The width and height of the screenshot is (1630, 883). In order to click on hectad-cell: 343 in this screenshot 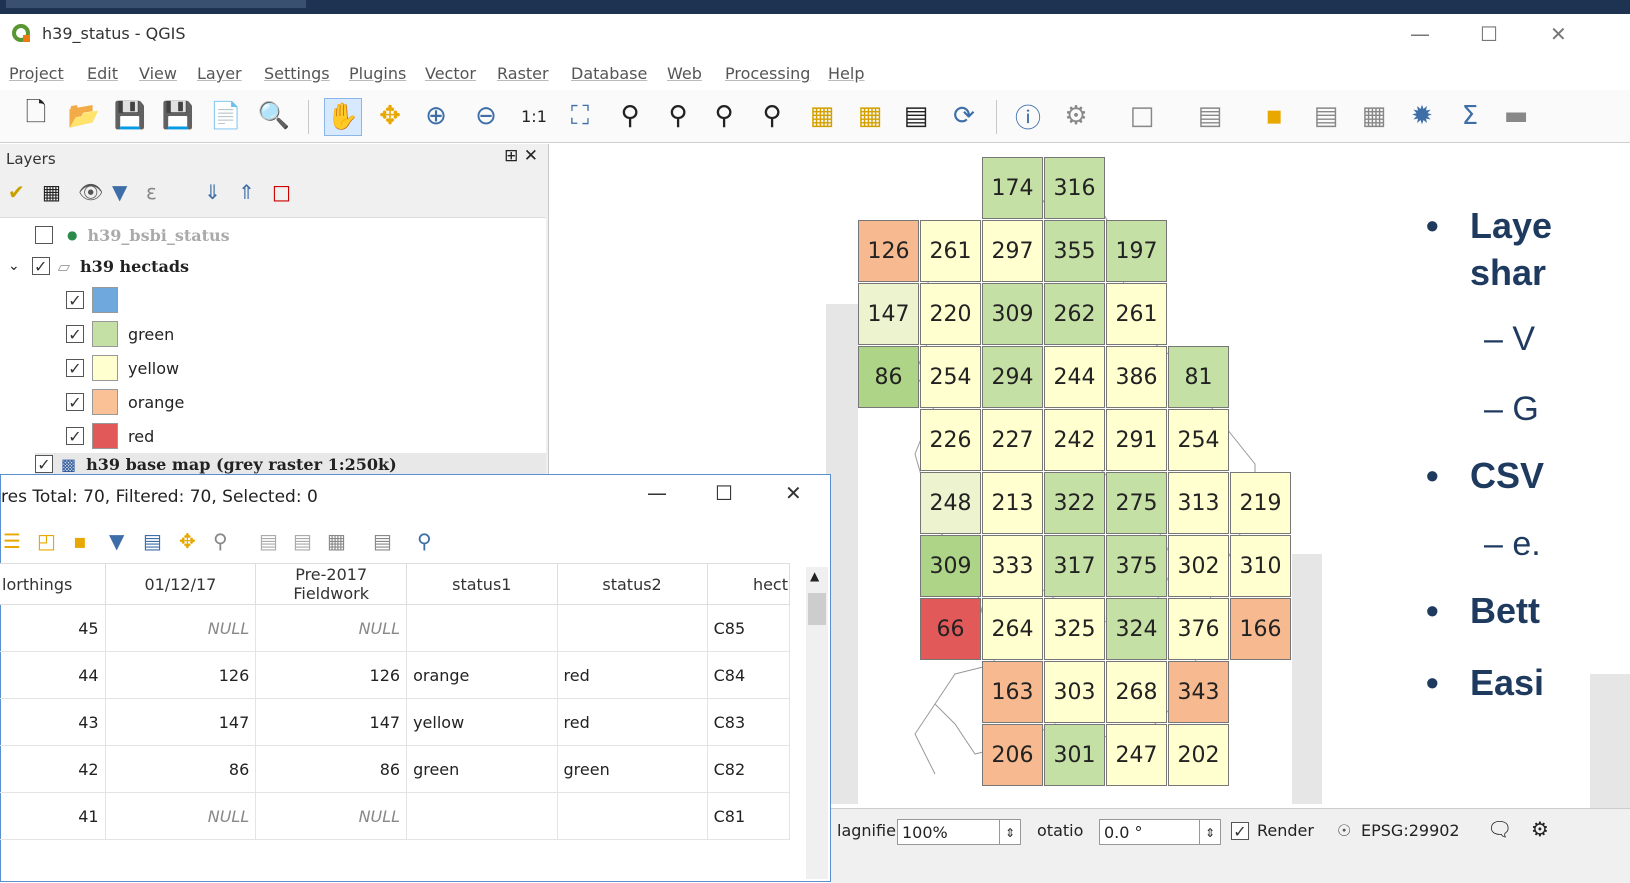, I will do `click(1198, 692)`.